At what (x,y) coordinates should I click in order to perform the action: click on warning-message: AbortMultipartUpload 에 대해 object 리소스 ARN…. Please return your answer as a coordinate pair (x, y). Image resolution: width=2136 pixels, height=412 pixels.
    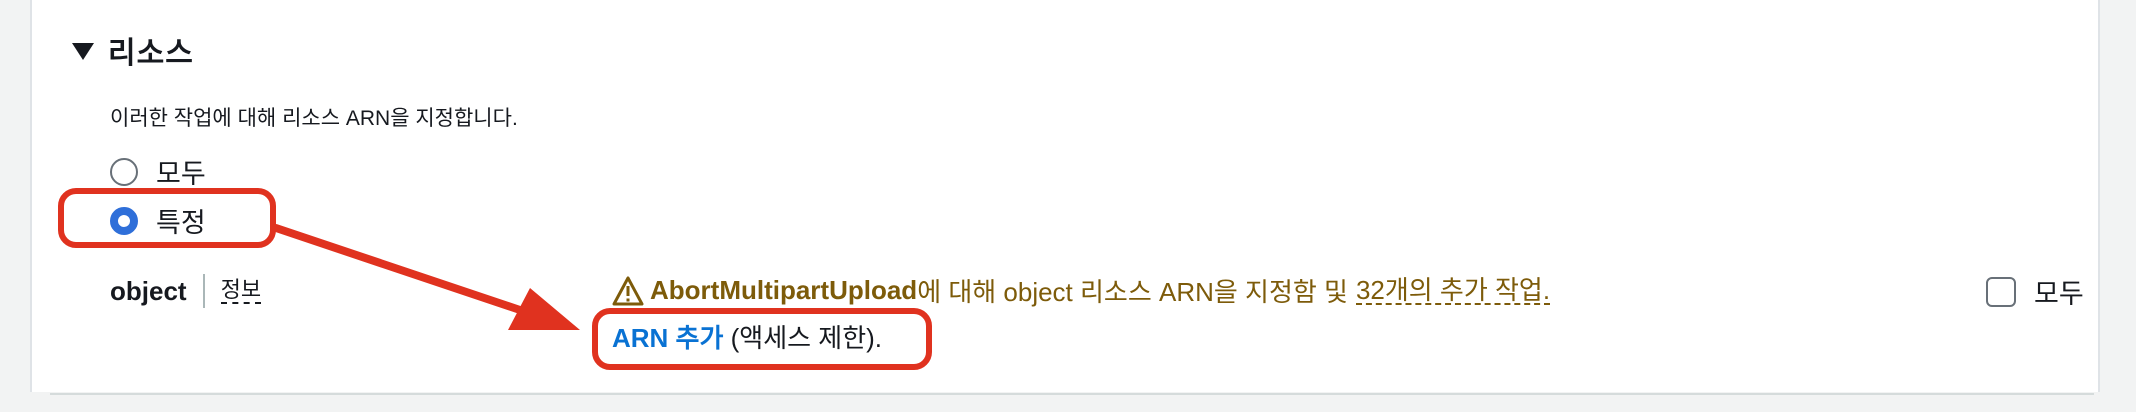
    Looking at the image, I should click on (1081, 290).